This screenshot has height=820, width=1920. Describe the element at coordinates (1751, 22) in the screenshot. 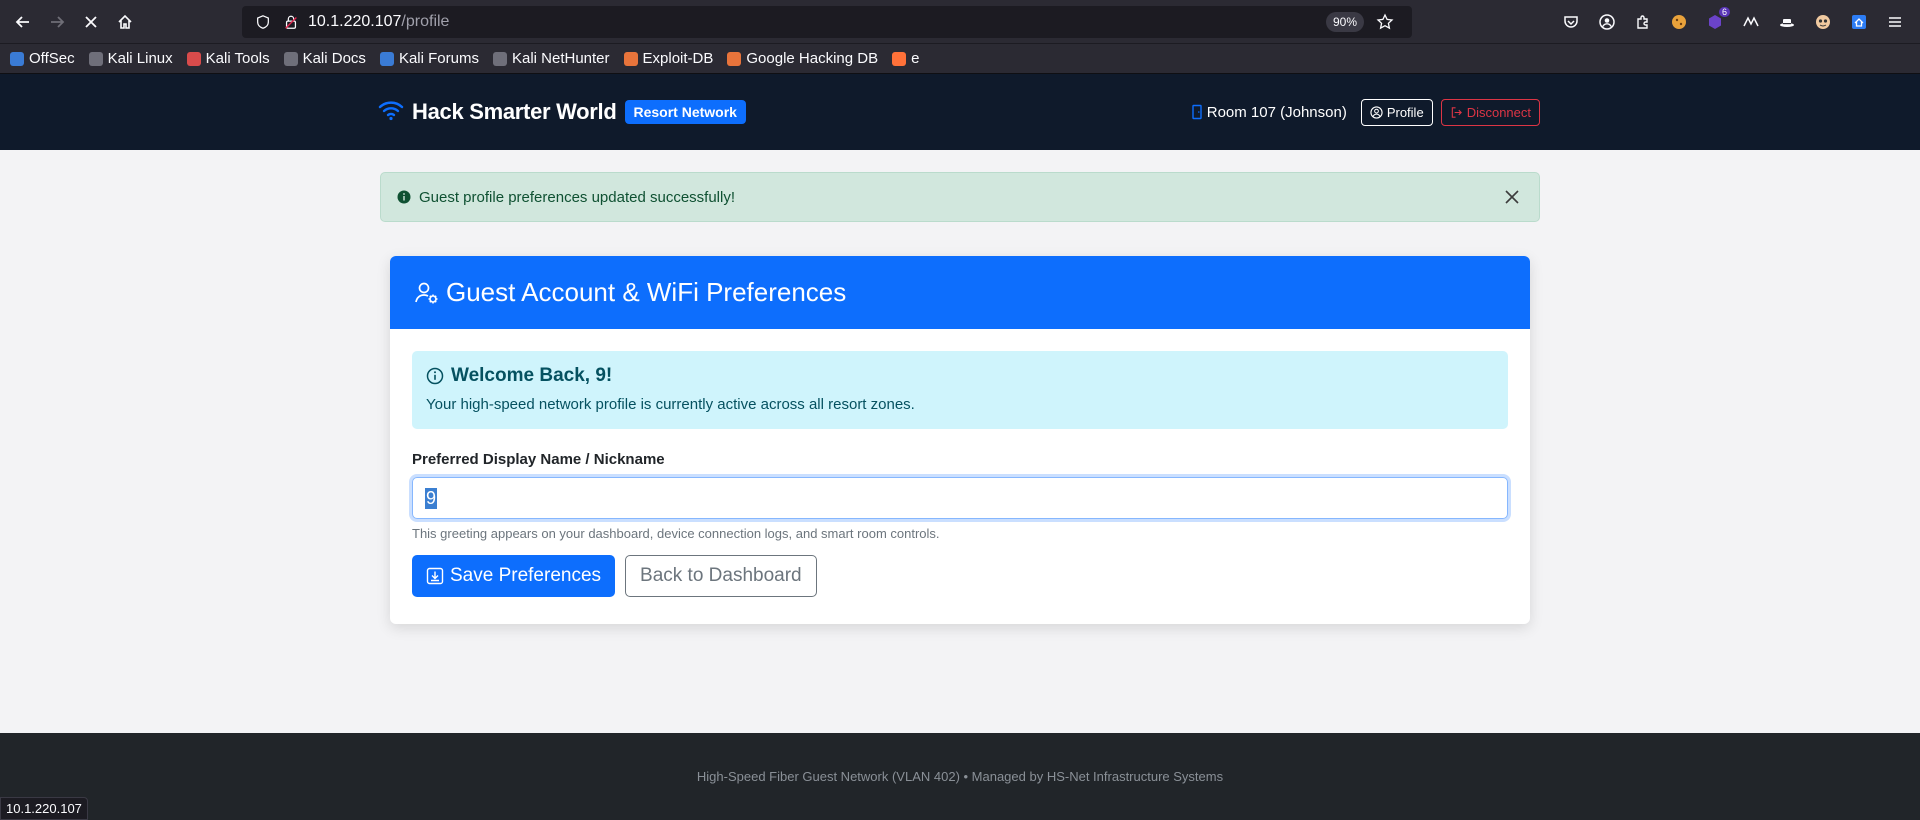

I see `wappalyzer-icon` at that location.